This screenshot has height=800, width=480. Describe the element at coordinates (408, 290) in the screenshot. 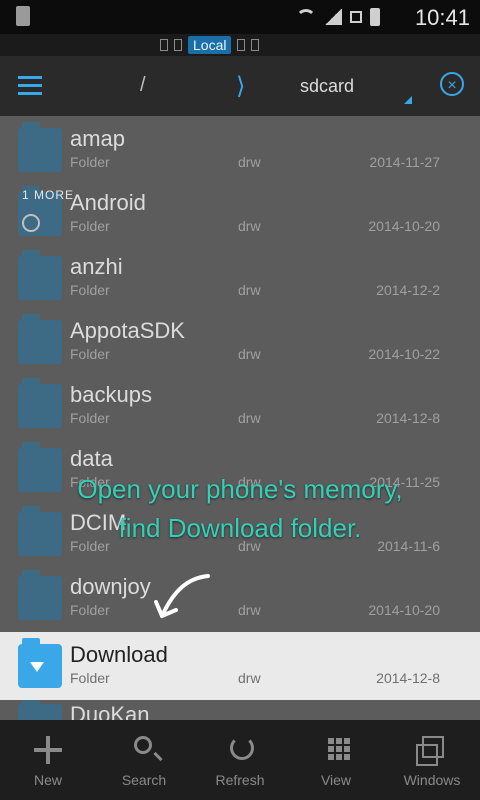

I see `file-date: 2014-12-2` at that location.